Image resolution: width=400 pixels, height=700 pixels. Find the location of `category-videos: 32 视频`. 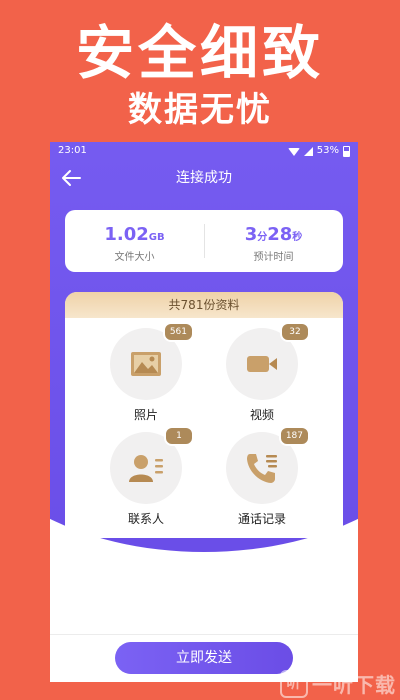

category-videos: 32 视频 is located at coordinates (262, 372).